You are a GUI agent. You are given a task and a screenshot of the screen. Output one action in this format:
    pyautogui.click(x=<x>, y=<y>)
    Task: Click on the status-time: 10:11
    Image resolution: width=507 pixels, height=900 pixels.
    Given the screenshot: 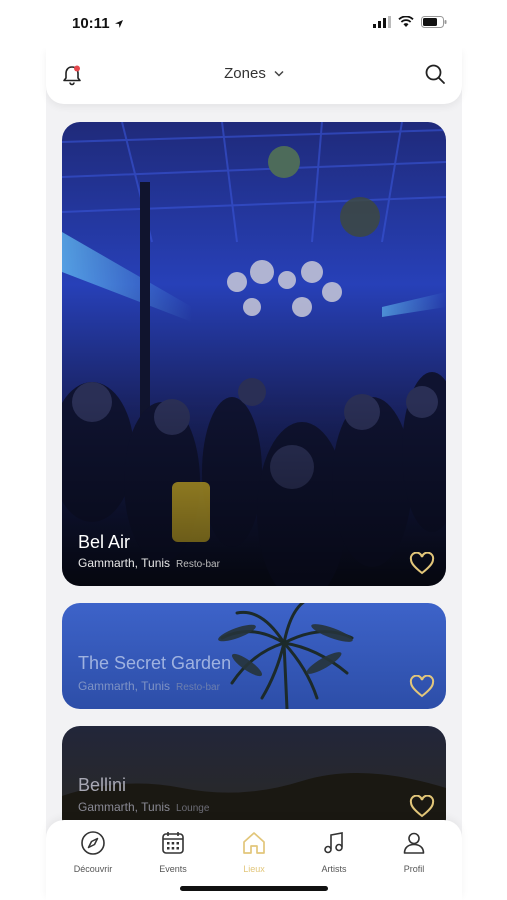 What is the action you would take?
    pyautogui.click(x=98, y=23)
    